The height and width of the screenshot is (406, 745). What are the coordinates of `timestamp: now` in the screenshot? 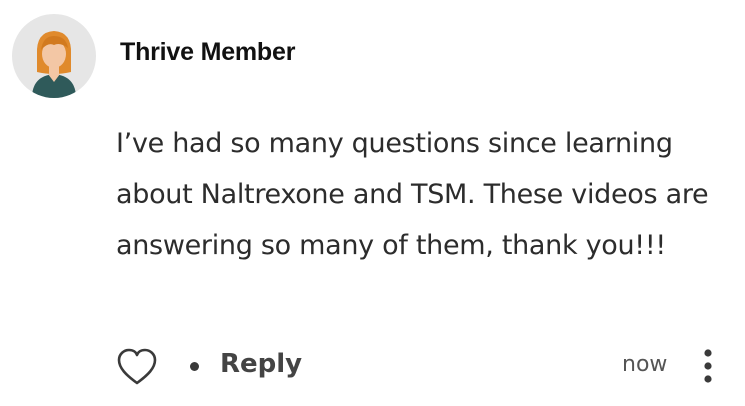 It's located at (645, 364).